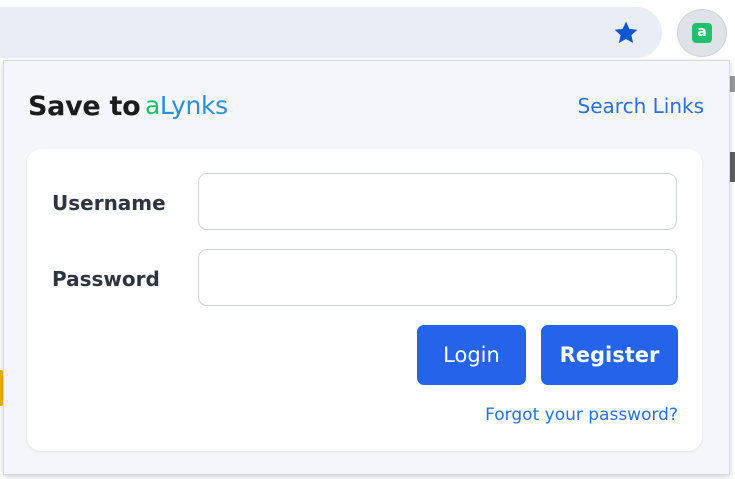 The image size is (735, 479). Describe the element at coordinates (581, 415) in the screenshot. I see `forgot-password-link: Forgot your password?` at that location.